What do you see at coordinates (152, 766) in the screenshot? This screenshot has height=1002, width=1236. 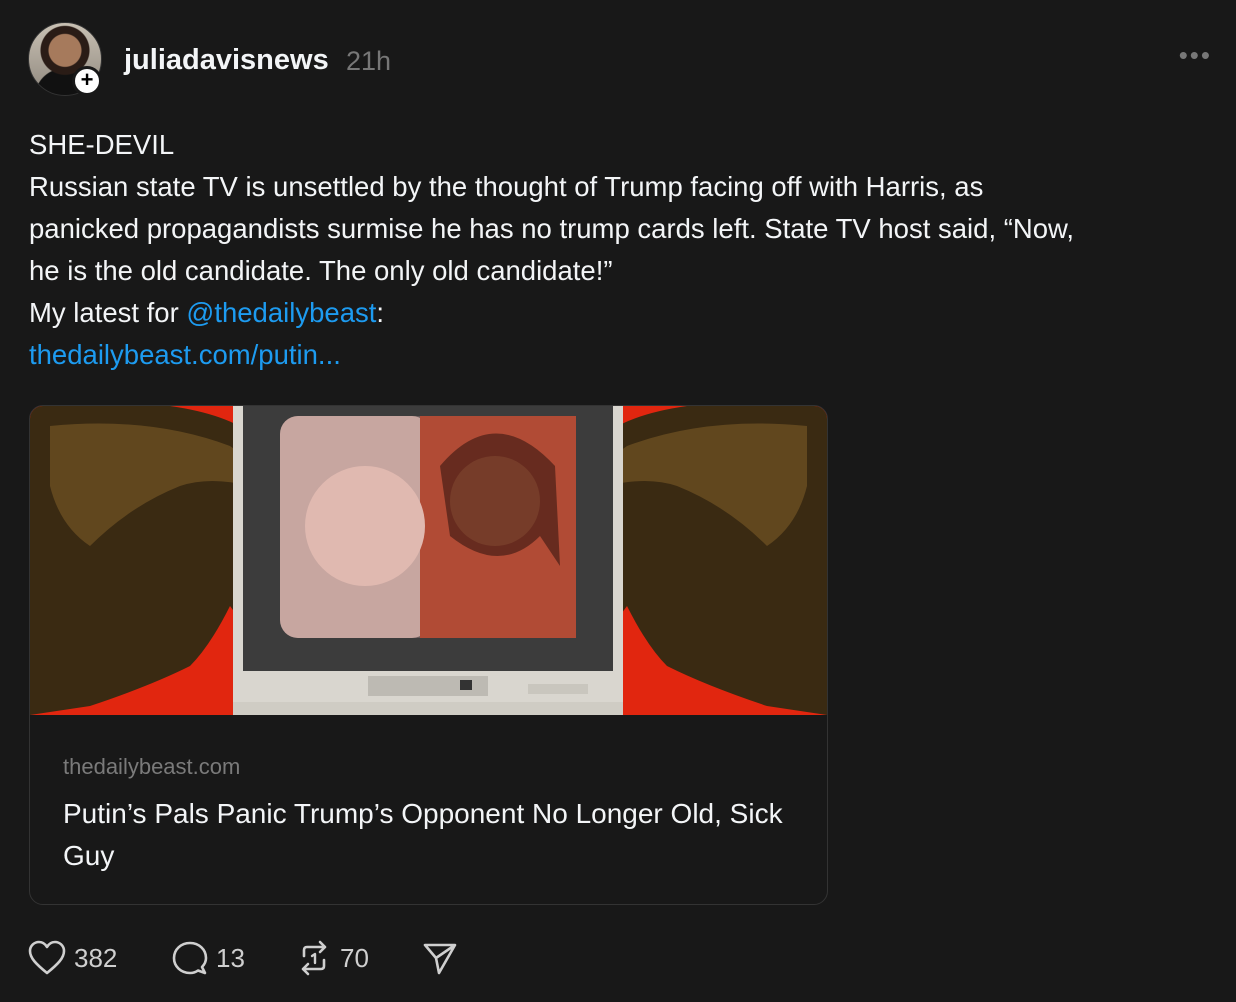 I see `card-domain: thedailybeast.com` at bounding box center [152, 766].